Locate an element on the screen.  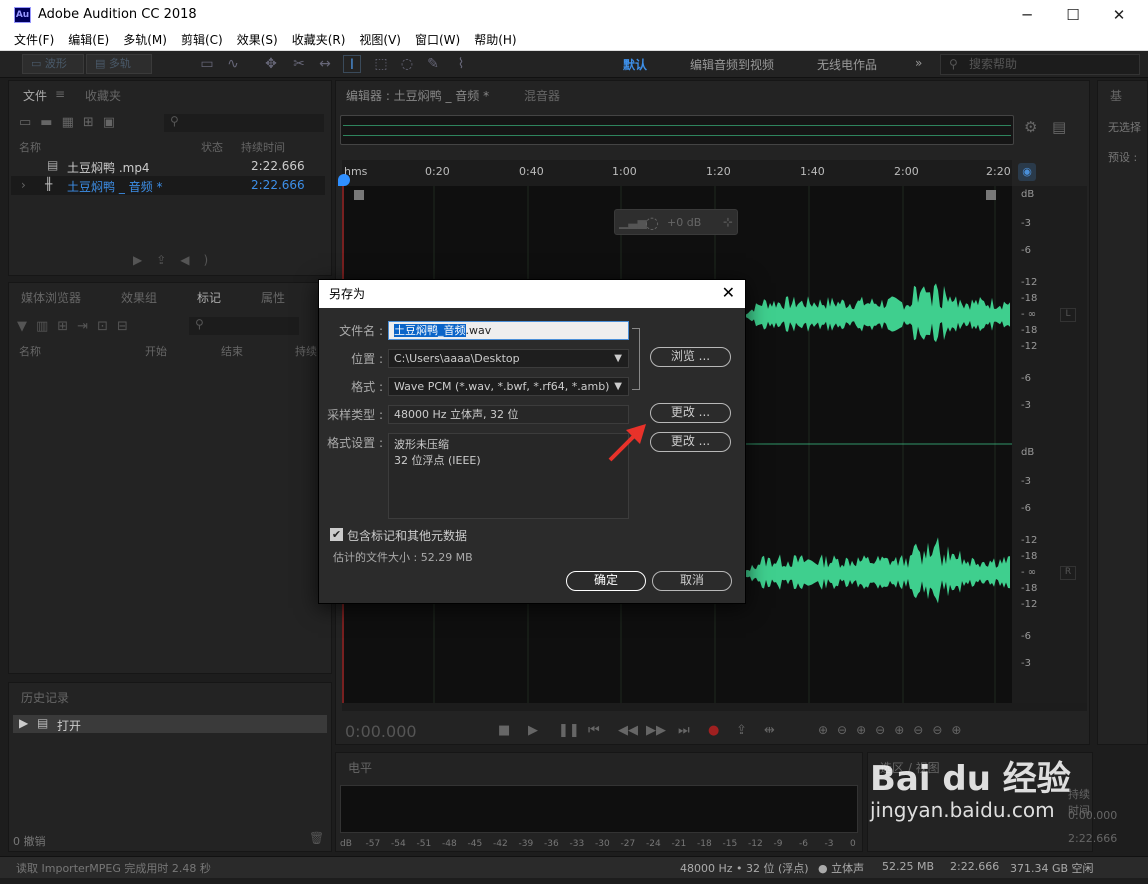
include-metadata-checkbox: ✔ is located at coordinates (336, 534).